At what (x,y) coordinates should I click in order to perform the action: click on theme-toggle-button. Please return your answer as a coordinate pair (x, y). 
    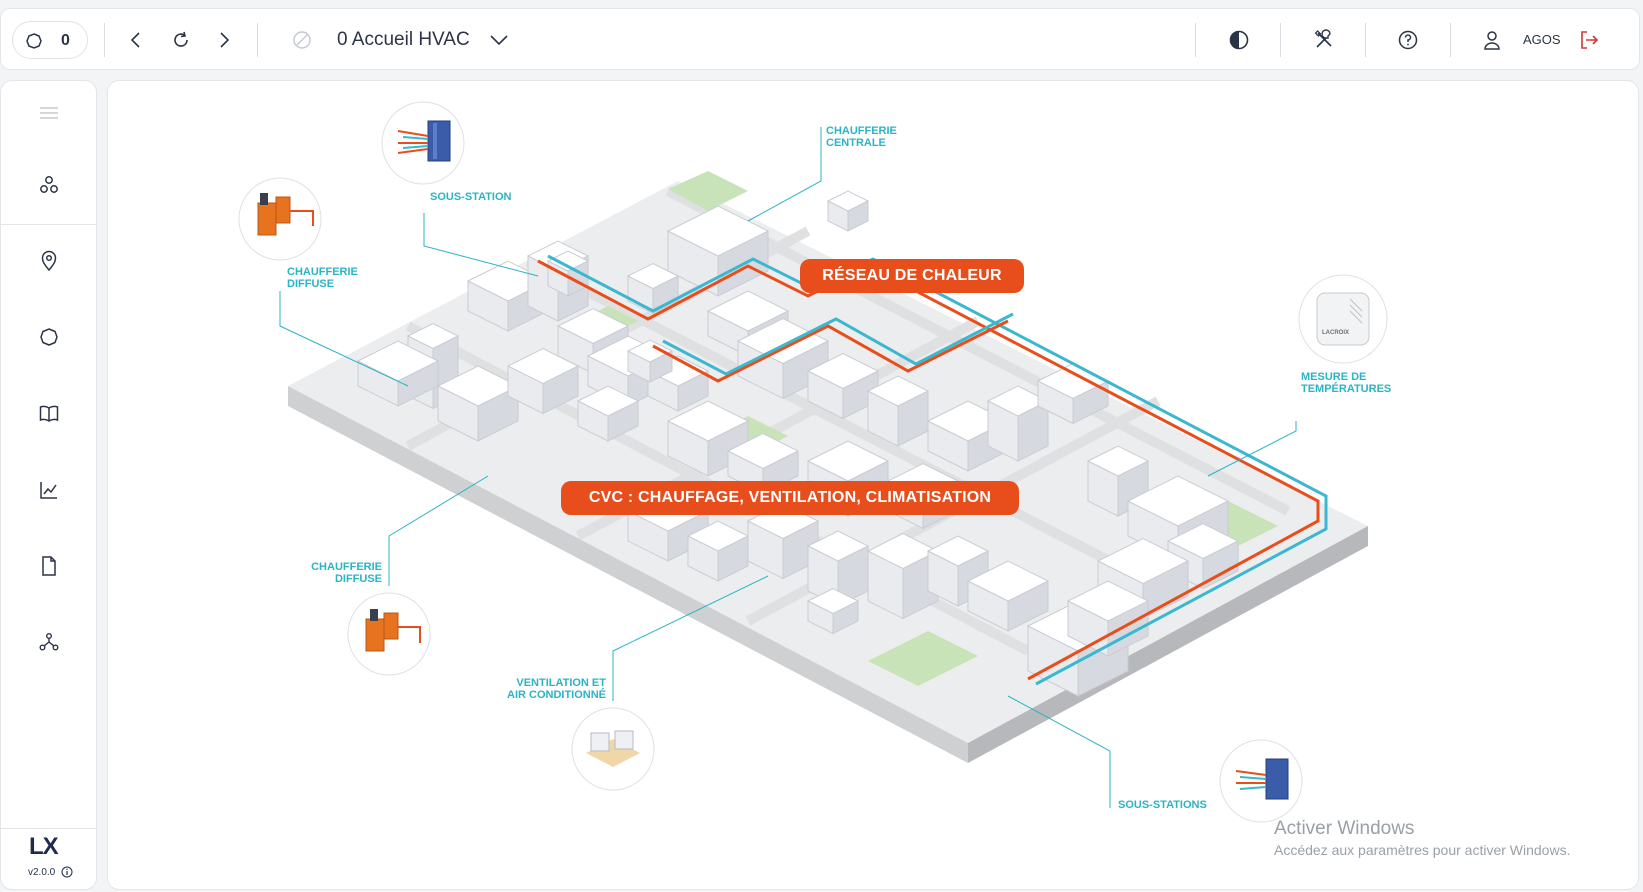
    Looking at the image, I should click on (1239, 40).